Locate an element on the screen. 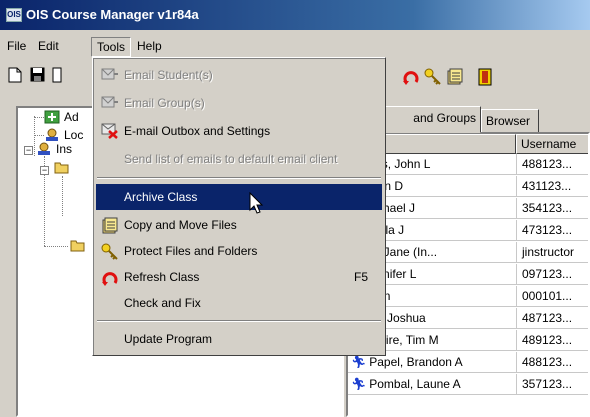 The width and height of the screenshot is (590, 417). menu-item-label: Protect Files and Folders is located at coordinates (191, 251).